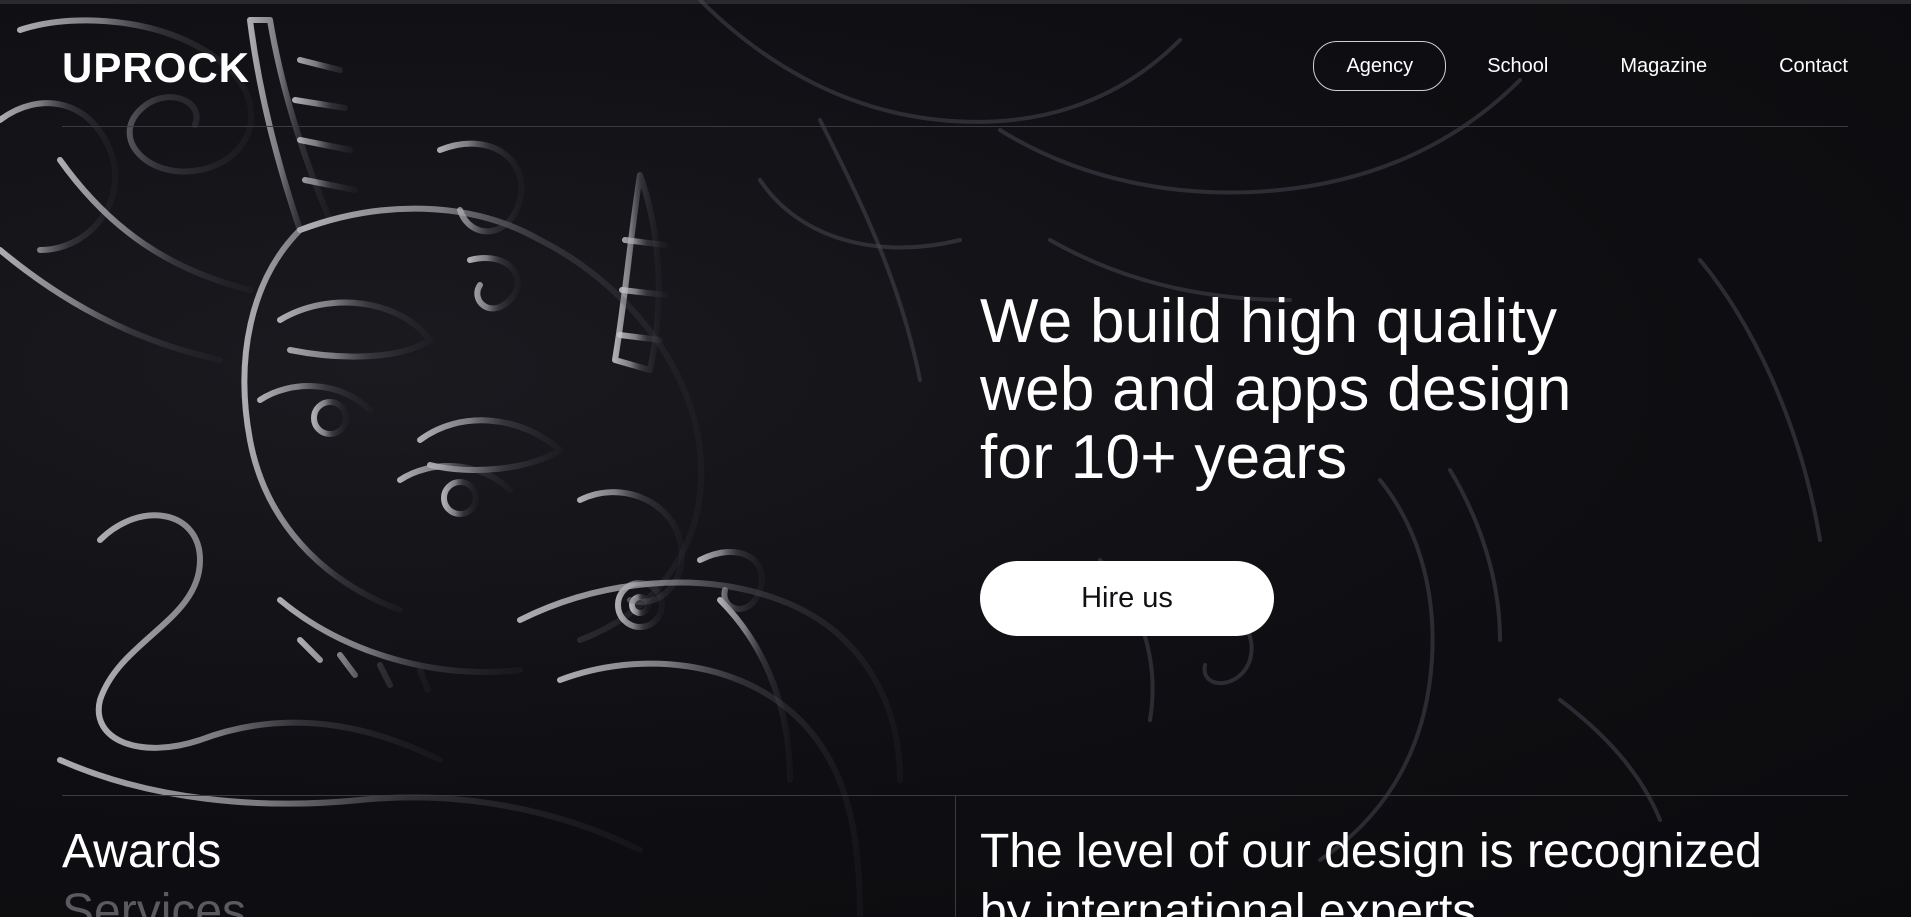 The image size is (1911, 917). I want to click on nav-item-agency: Agency, so click(1380, 66).